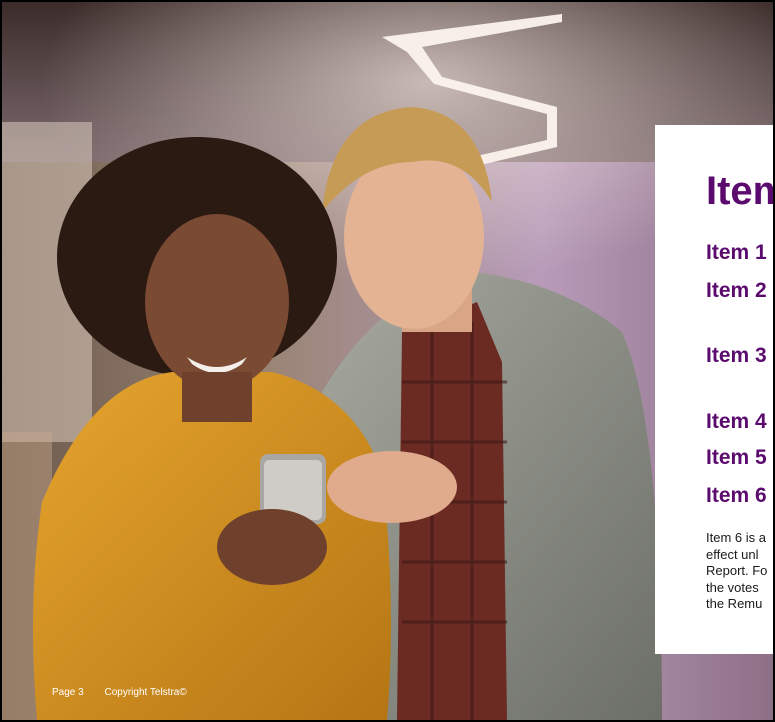 This screenshot has width=775, height=722. I want to click on card-title: Item, so click(739, 191).